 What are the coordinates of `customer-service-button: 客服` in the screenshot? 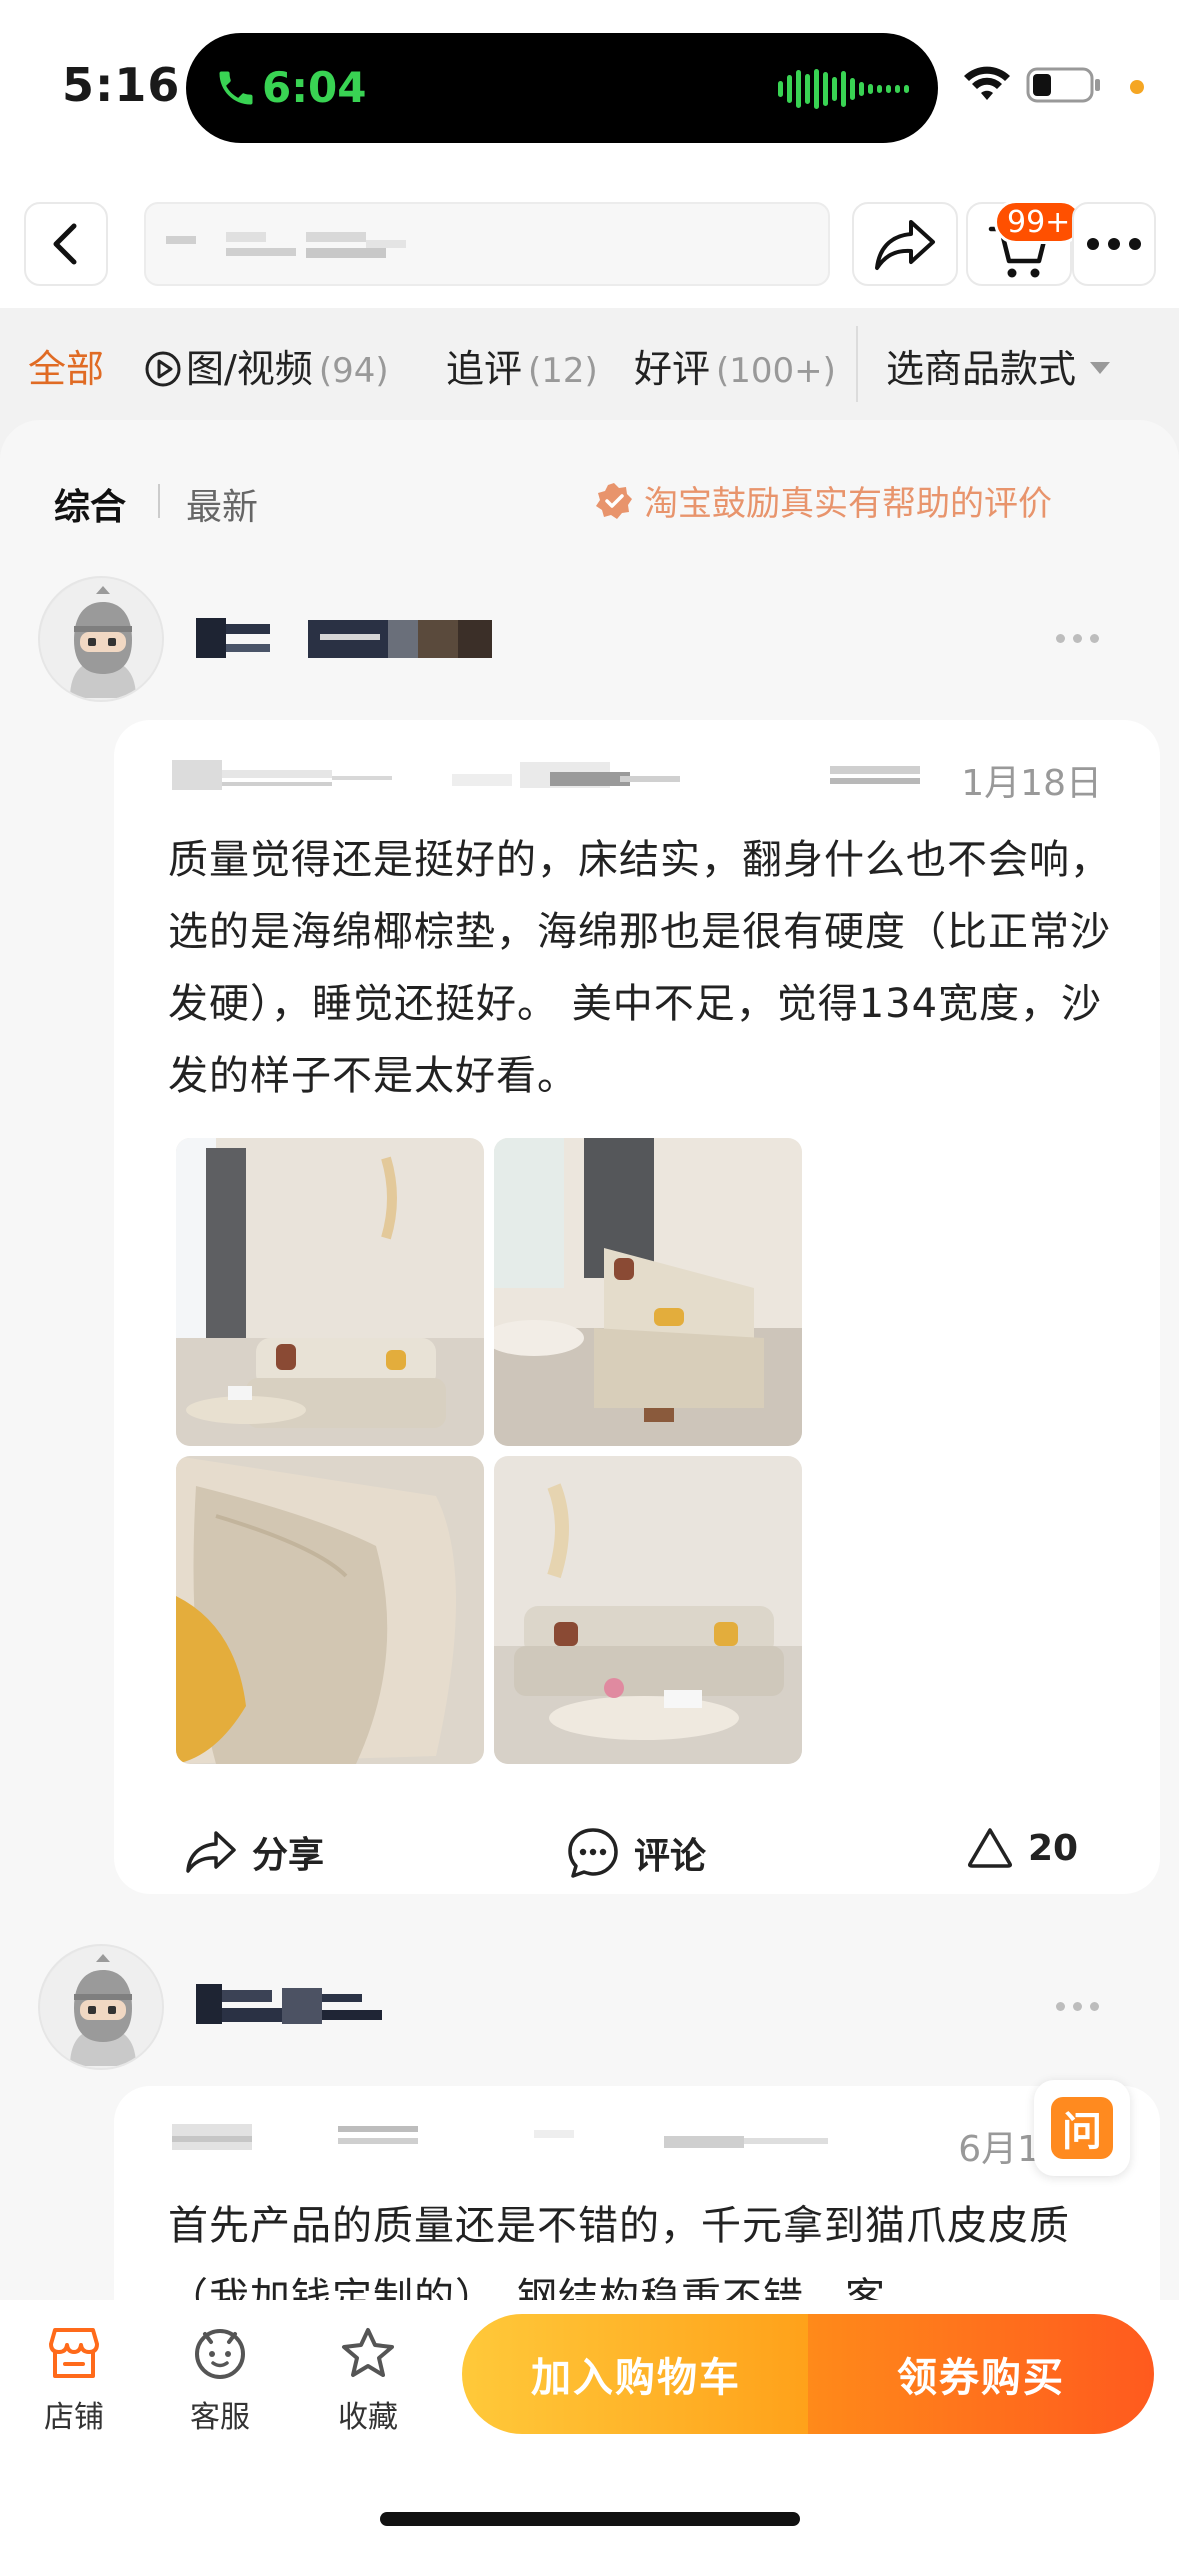 It's located at (220, 2381).